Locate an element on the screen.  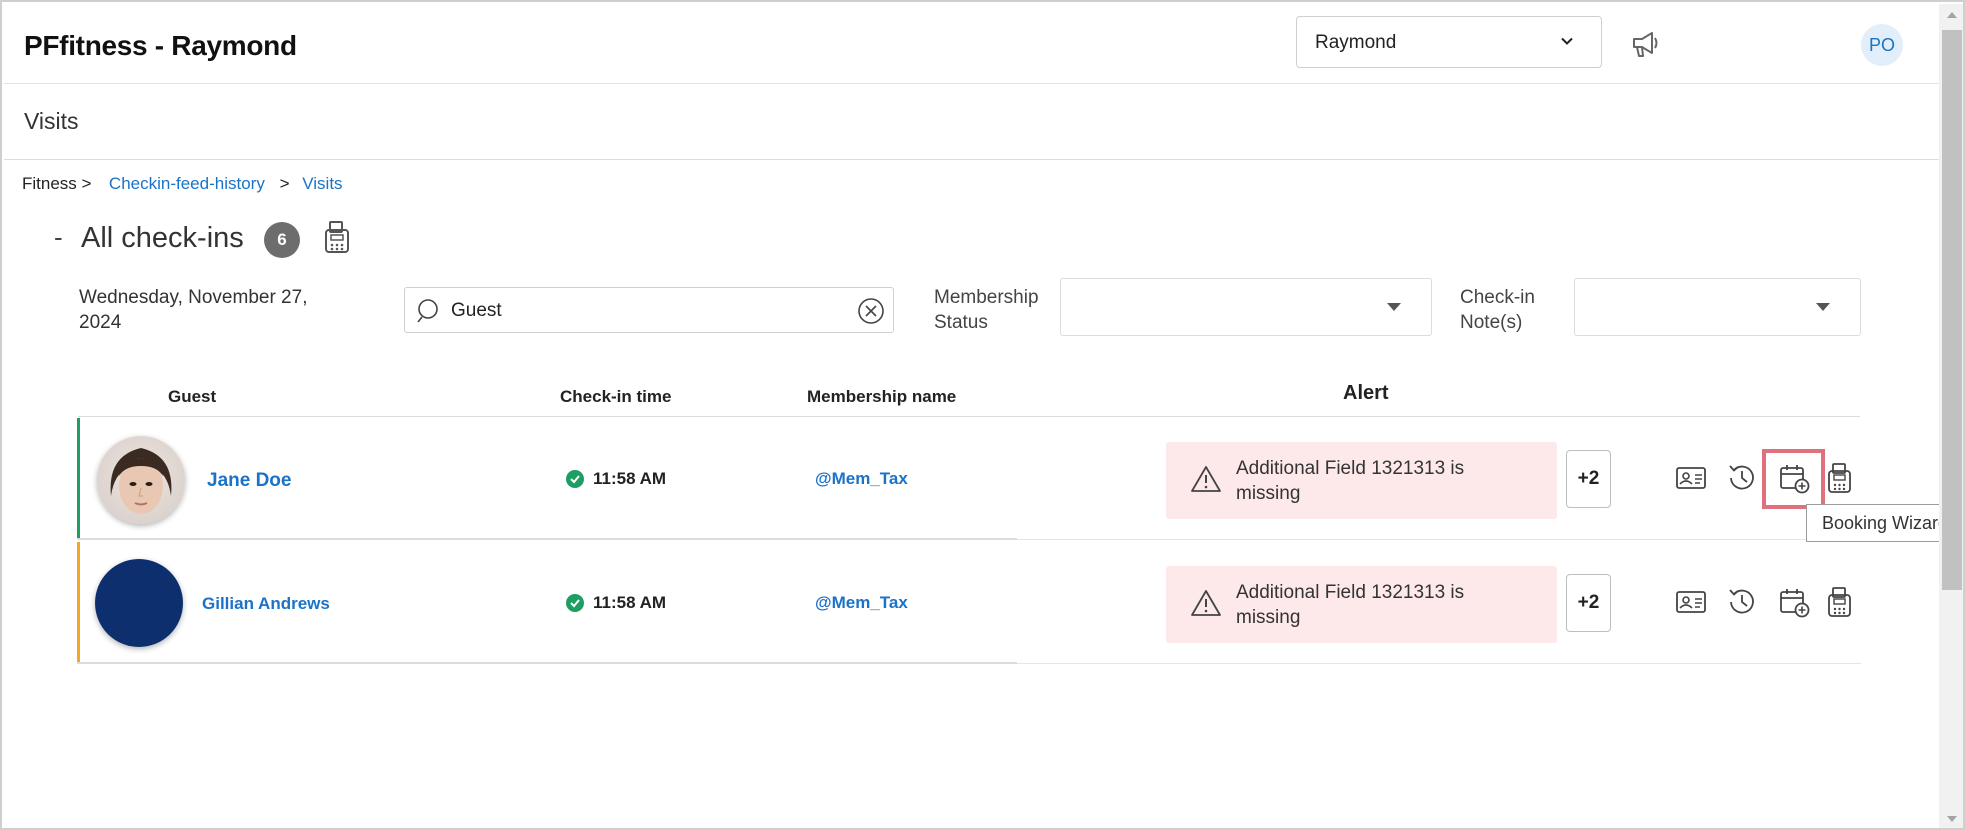
breadcrumb-visits: Visits is located at coordinates (322, 184).